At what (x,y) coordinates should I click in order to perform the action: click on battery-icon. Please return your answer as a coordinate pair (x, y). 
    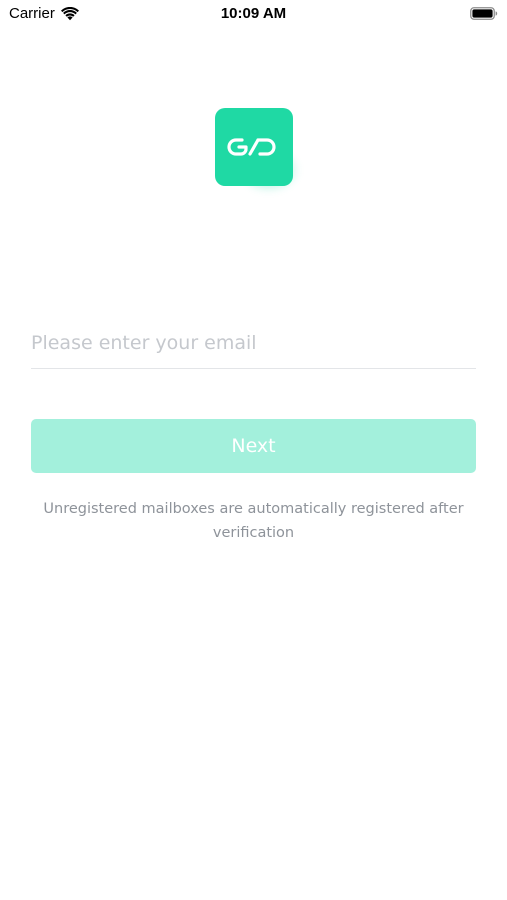
    Looking at the image, I should click on (484, 13).